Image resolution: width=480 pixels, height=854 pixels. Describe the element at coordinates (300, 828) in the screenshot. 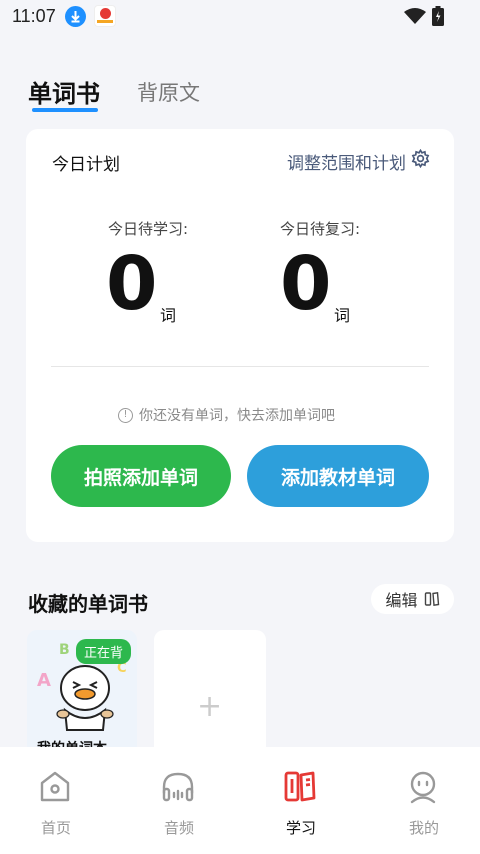

I see `nav-study-label: 学习` at that location.